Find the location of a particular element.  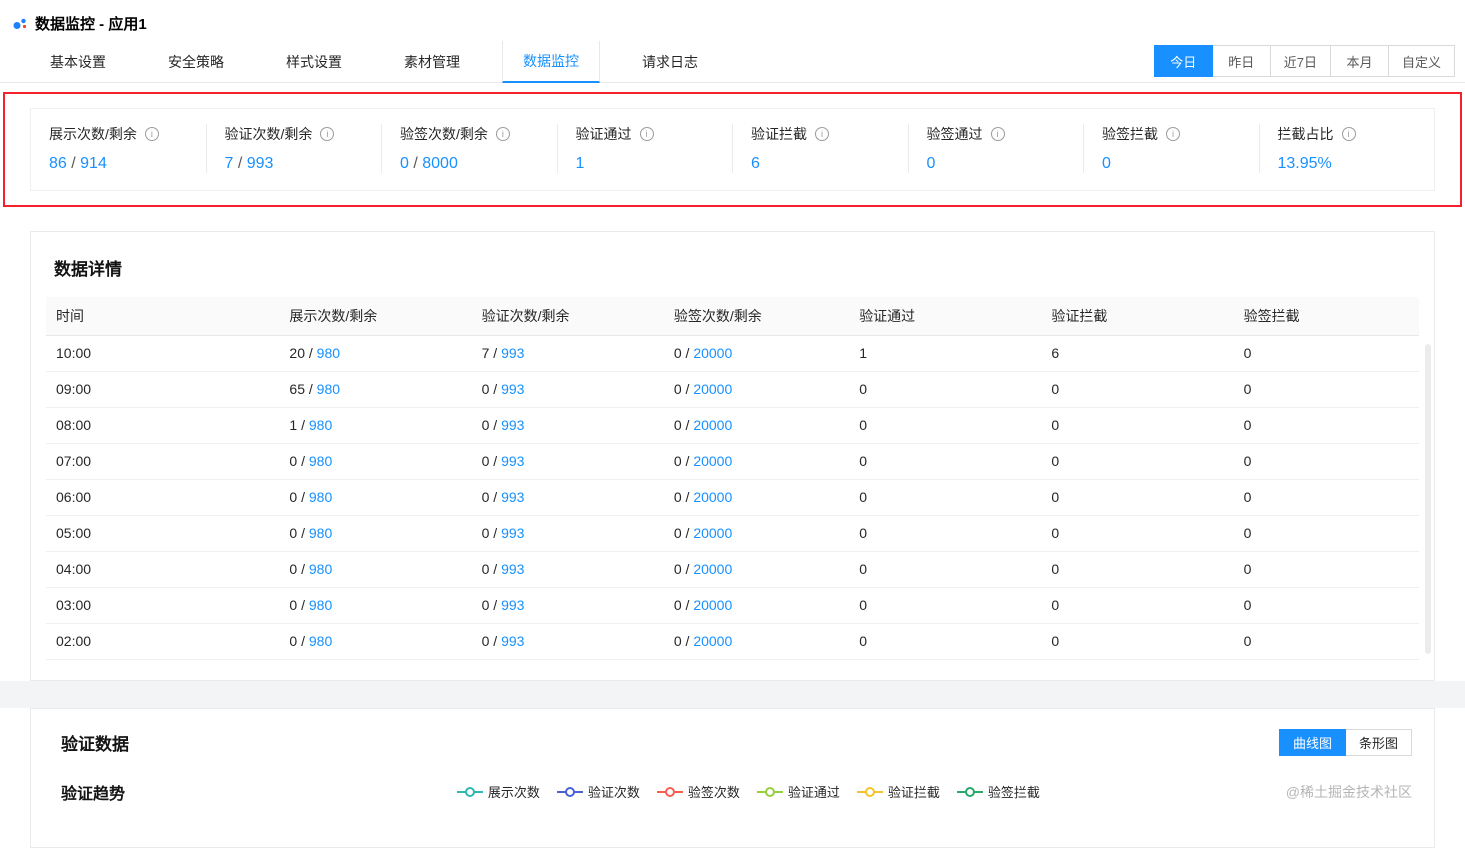

tab-request-logs: 请求日志 is located at coordinates (670, 62).